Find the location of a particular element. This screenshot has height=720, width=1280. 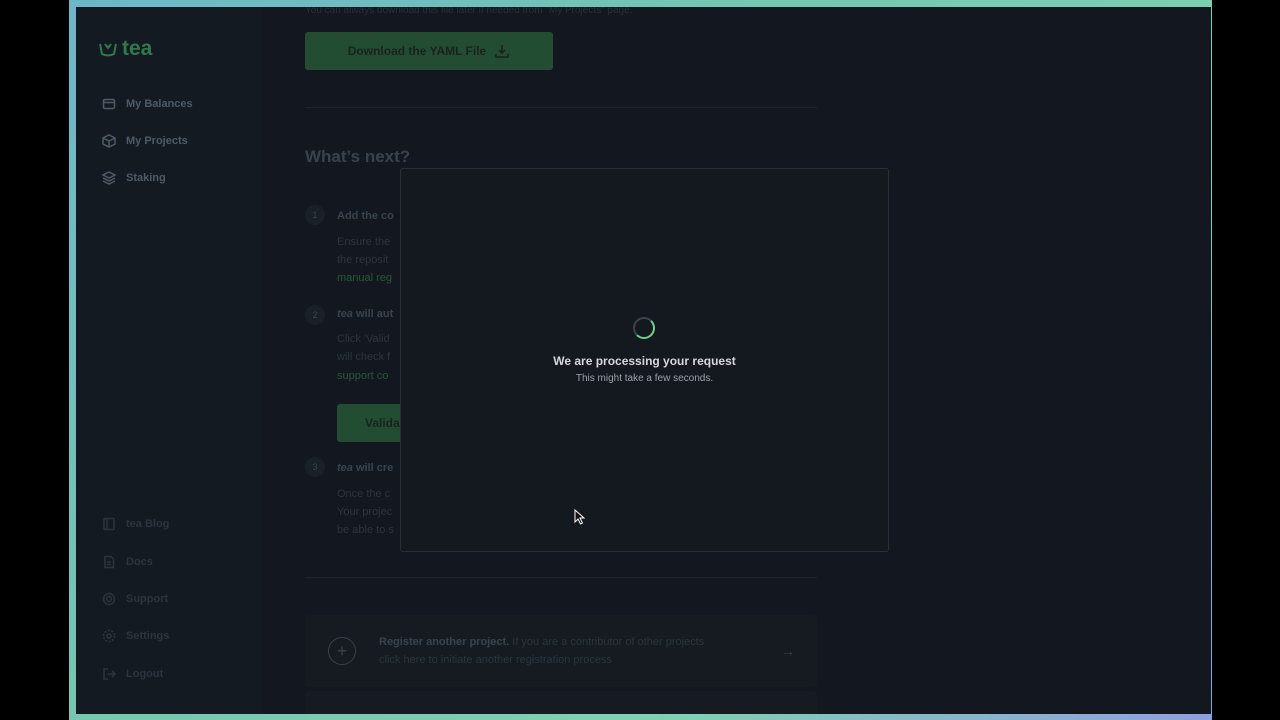

plus-icon: + is located at coordinates (342, 651).